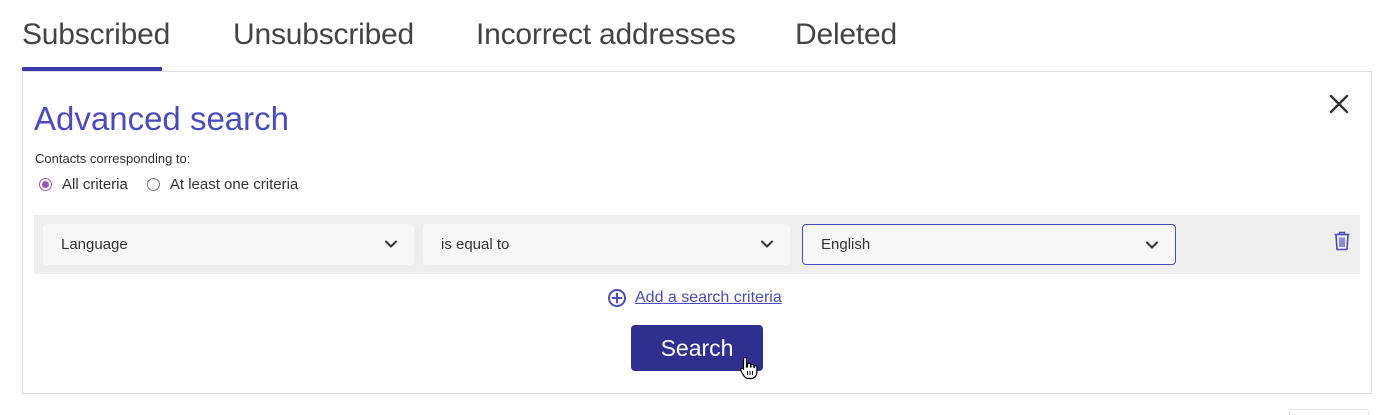  Describe the element at coordinates (96, 35) in the screenshot. I see `tab-subscribed: Subscribed` at that location.